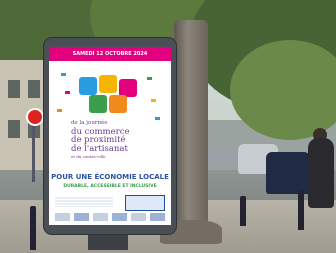  I want to click on tree-foliage, so click(283, 90).